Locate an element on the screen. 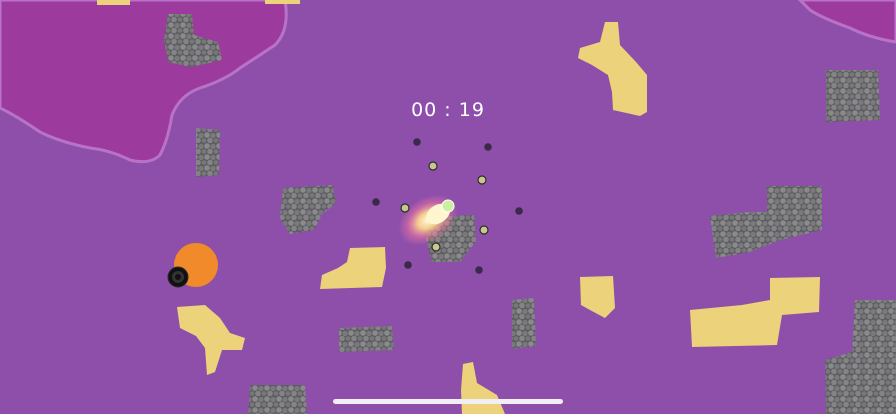  timer-display: 00 : 19 is located at coordinates (448, 110).